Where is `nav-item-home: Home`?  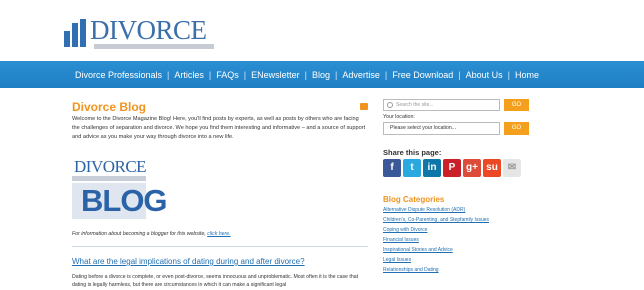
nav-item-home: Home is located at coordinates (527, 75).